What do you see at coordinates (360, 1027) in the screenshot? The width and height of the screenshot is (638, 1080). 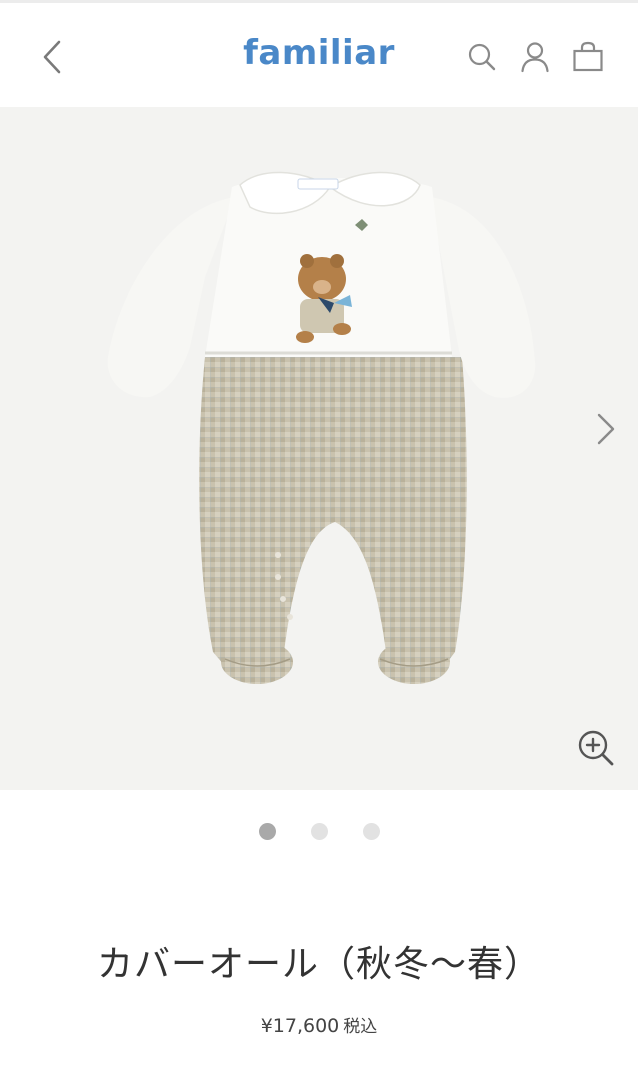 I see `tax-included-label: 税込` at bounding box center [360, 1027].